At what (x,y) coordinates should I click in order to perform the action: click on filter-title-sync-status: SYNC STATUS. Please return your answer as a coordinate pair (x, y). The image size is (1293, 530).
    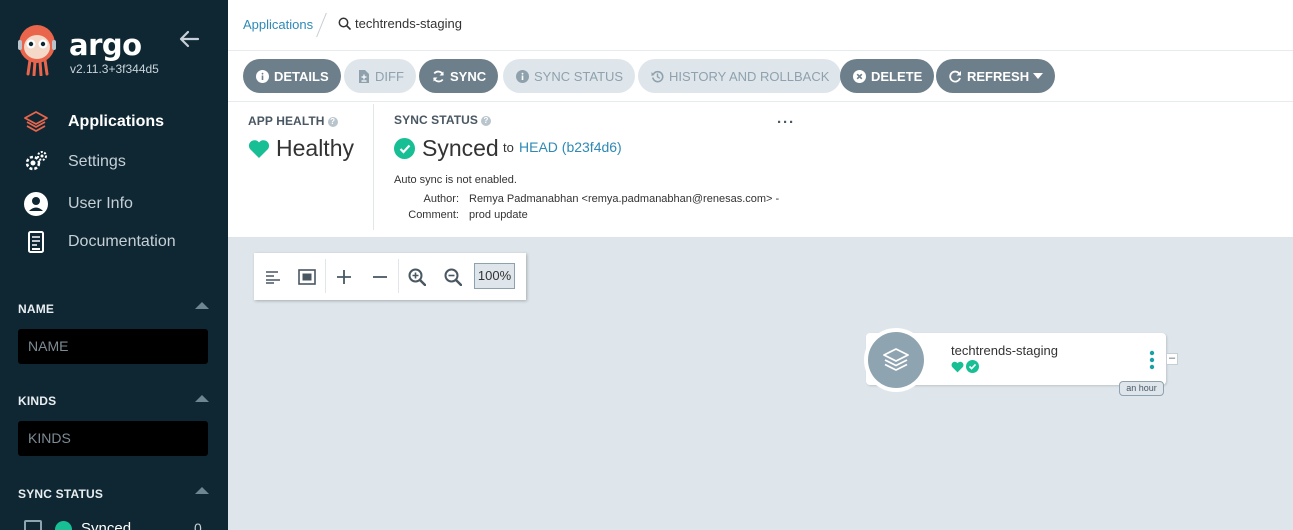
    Looking at the image, I should click on (61, 494).